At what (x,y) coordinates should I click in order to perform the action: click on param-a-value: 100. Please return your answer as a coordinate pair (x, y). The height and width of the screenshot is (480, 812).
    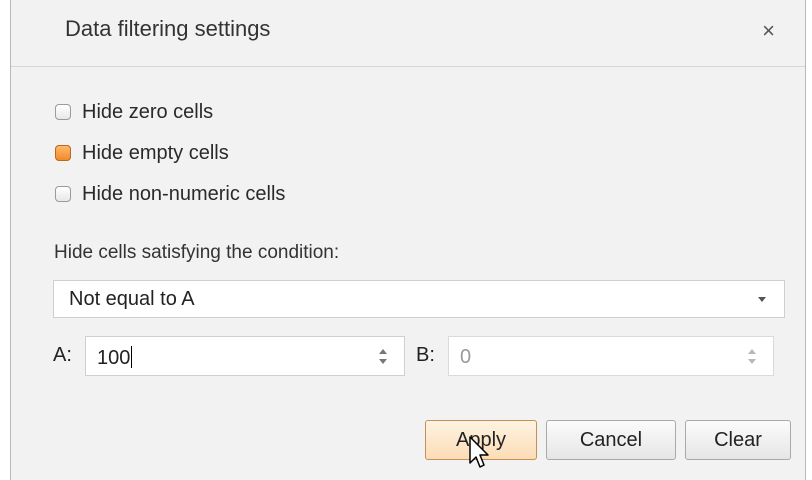
    Looking at the image, I should click on (115, 357).